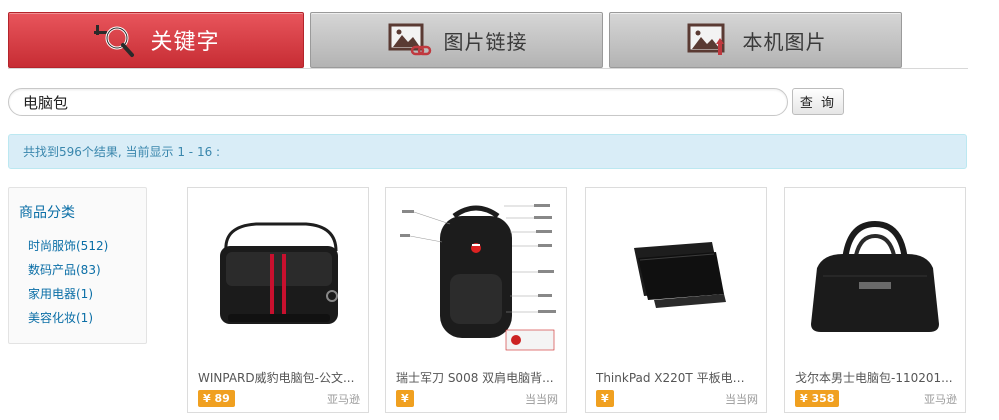 Image resolution: width=999 pixels, height=420 pixels. Describe the element at coordinates (82, 270) in the screenshot. I see `category-item-digital: 数码产品(83)` at that location.